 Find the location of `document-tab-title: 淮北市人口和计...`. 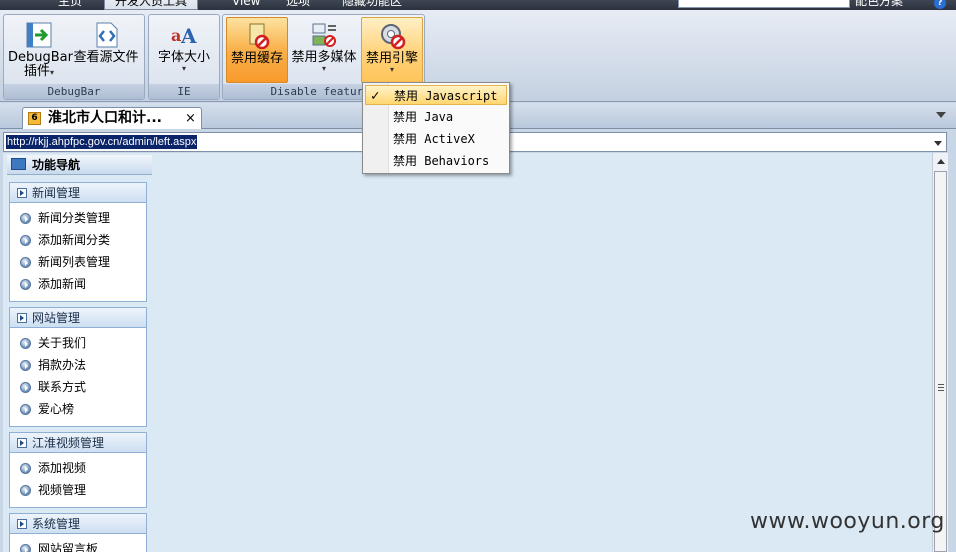

document-tab-title: 淮北市人口和计... is located at coordinates (105, 118).